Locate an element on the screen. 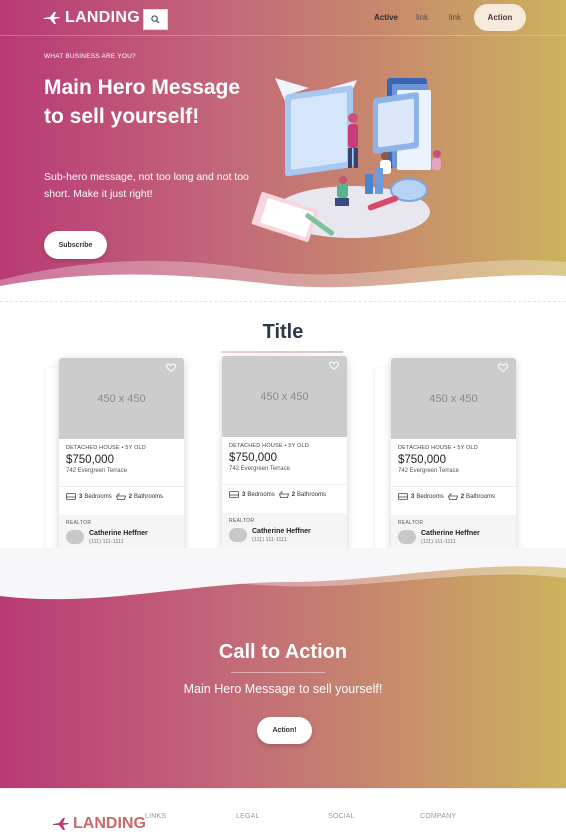  cta-subtitle: Main Hero Message to sell yourself! is located at coordinates (283, 689).